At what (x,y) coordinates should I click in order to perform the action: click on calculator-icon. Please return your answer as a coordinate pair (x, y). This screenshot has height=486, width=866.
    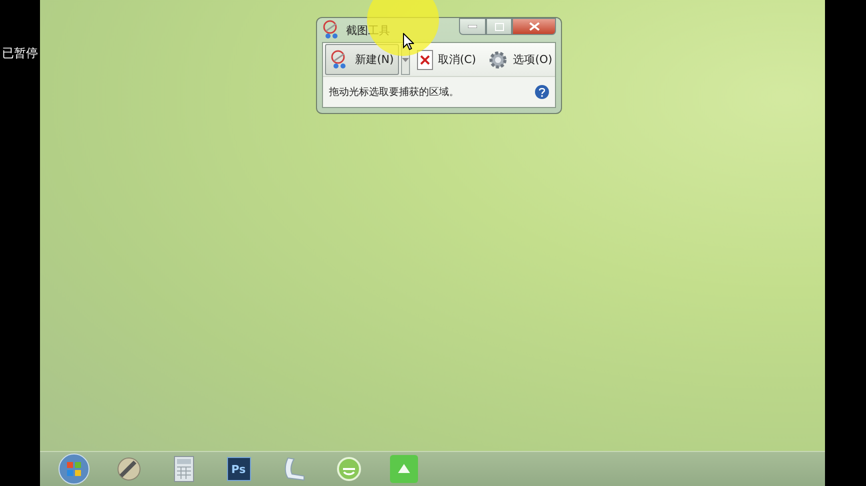
    Looking at the image, I should click on (184, 469).